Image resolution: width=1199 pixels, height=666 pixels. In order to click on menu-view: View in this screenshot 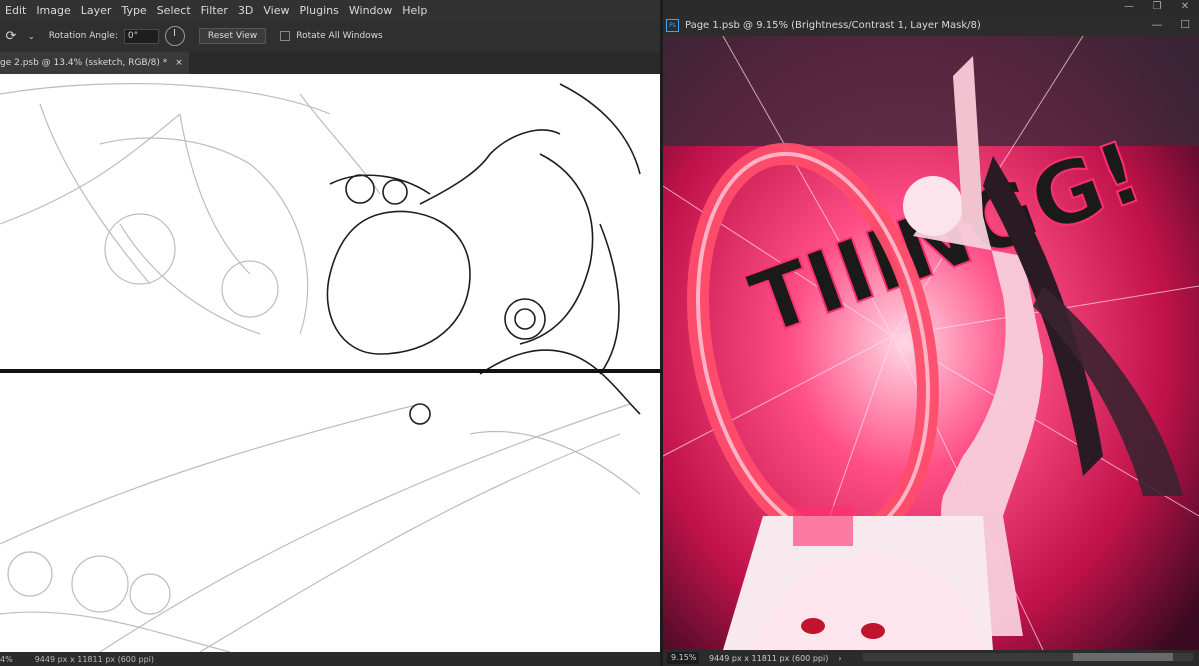, I will do `click(276, 10)`.